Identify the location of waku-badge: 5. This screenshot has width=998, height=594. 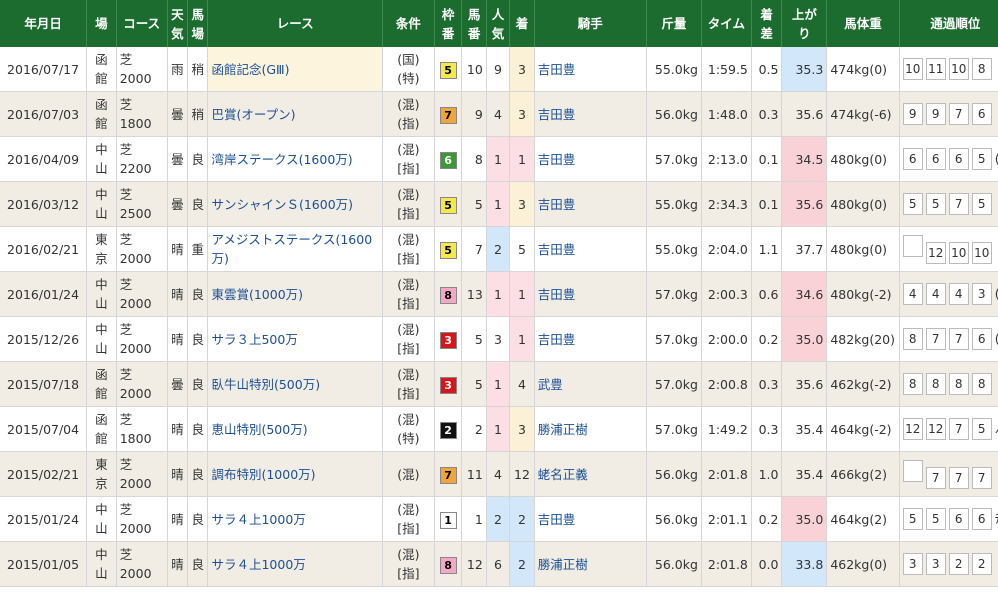
(448, 205).